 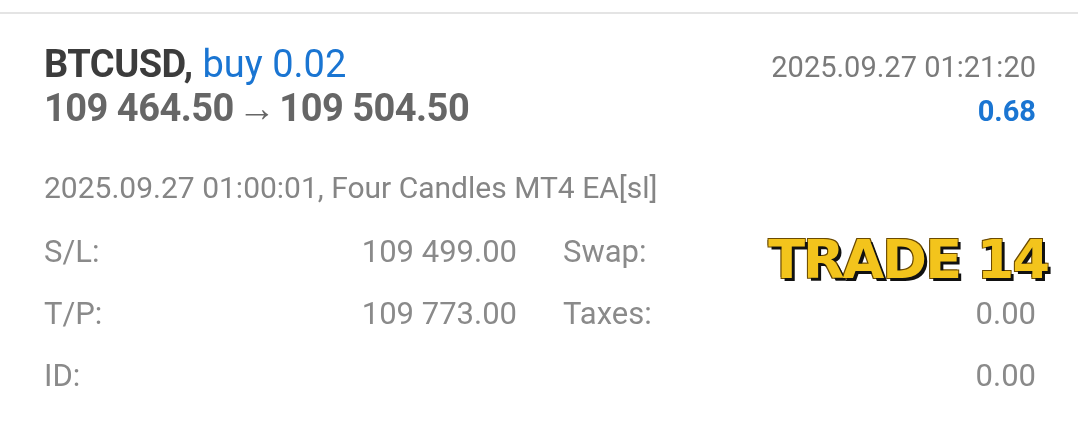 What do you see at coordinates (351, 187) in the screenshot?
I see `trade-comment: 2025.09.27 01:00:01, Four Candles MT4 EA[sl]` at bounding box center [351, 187].